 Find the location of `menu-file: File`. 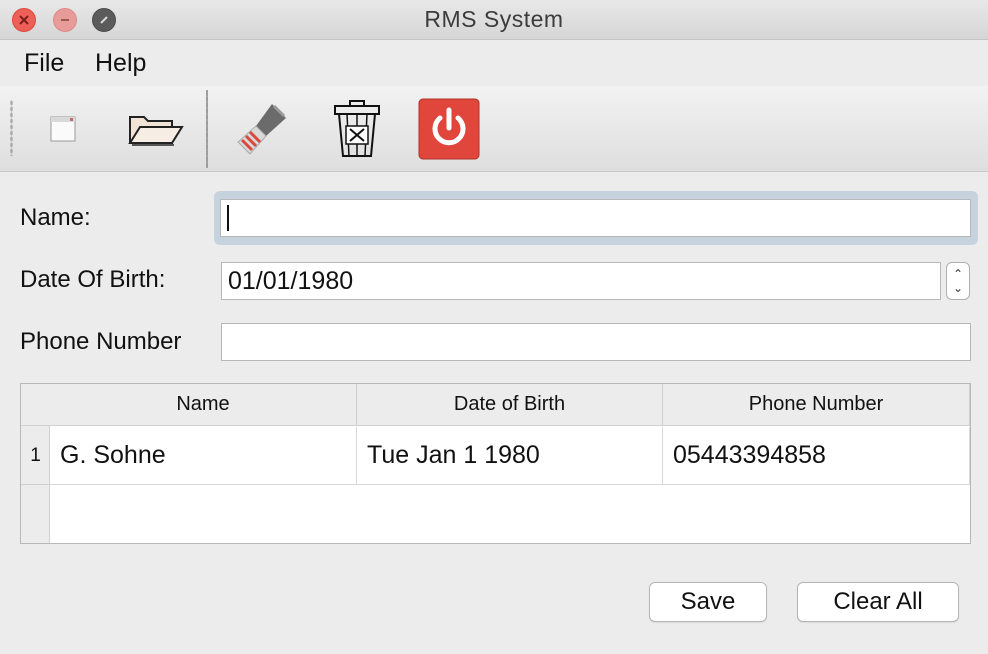

menu-file: File is located at coordinates (44, 63).